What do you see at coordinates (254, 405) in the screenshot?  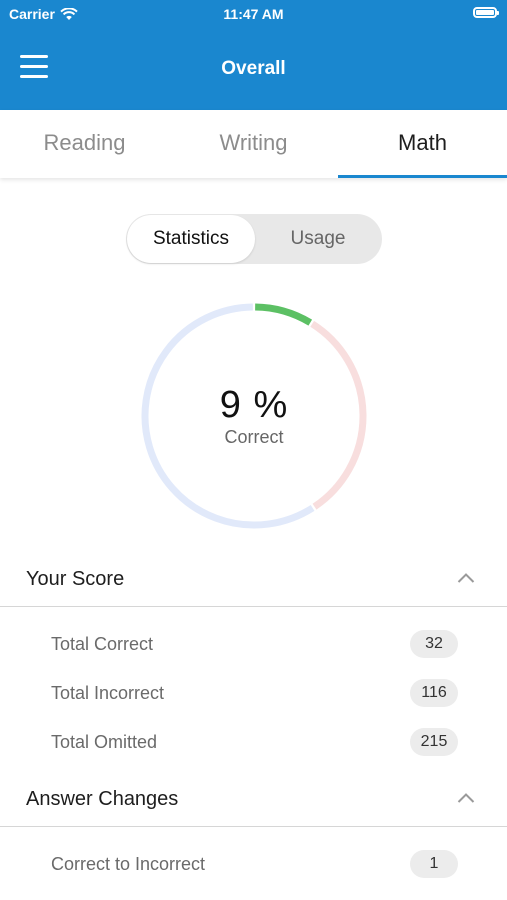 I see `percent-correct-value: 9 %` at bounding box center [254, 405].